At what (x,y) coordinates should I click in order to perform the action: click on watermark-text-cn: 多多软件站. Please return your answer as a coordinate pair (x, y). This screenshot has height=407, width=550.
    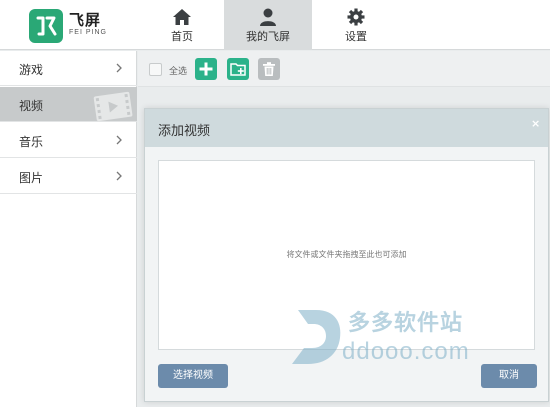
    Looking at the image, I should click on (406, 323).